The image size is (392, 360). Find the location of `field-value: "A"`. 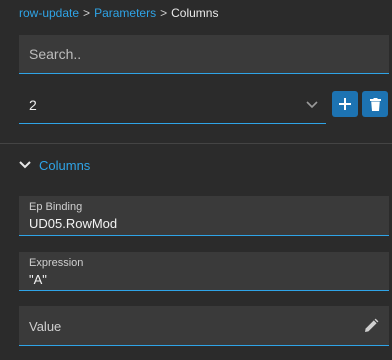

field-value: "A" is located at coordinates (38, 279).